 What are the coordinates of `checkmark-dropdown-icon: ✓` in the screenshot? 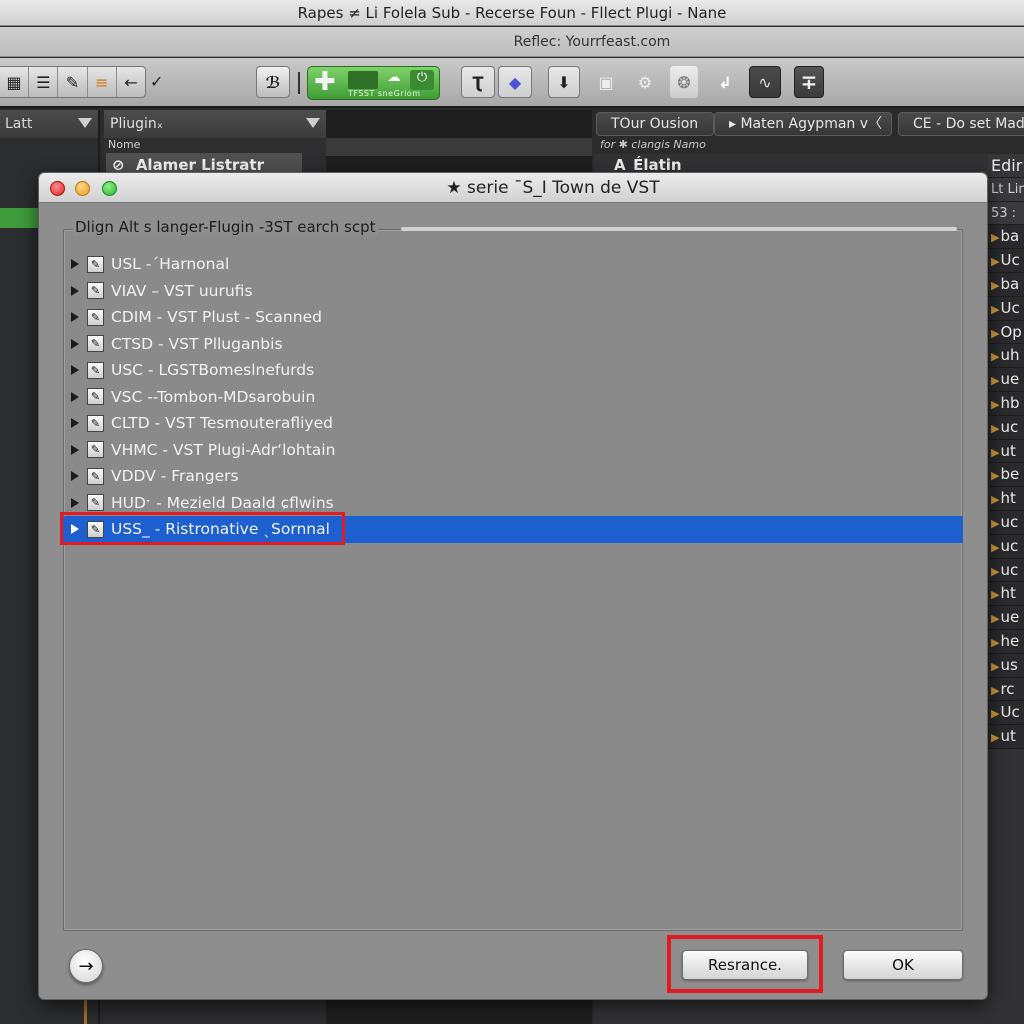 It's located at (156, 81).